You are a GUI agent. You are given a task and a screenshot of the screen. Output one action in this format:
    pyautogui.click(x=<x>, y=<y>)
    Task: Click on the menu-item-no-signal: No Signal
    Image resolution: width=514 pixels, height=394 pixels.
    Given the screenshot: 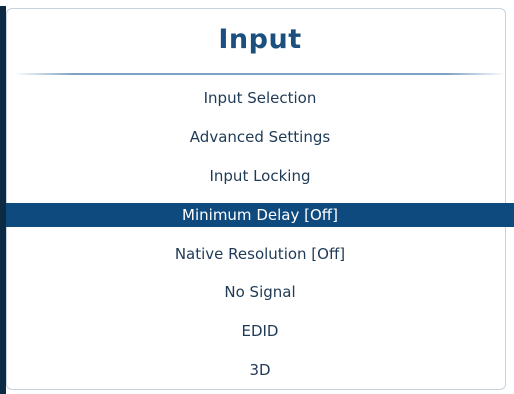 What is the action you would take?
    pyautogui.click(x=260, y=292)
    